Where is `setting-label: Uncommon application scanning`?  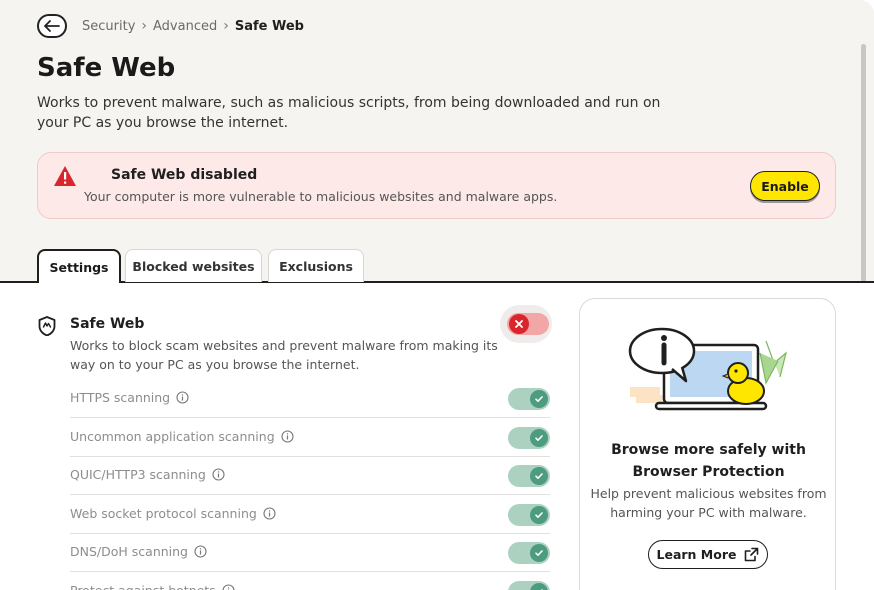
setting-label: Uncommon application scanning is located at coordinates (182, 436).